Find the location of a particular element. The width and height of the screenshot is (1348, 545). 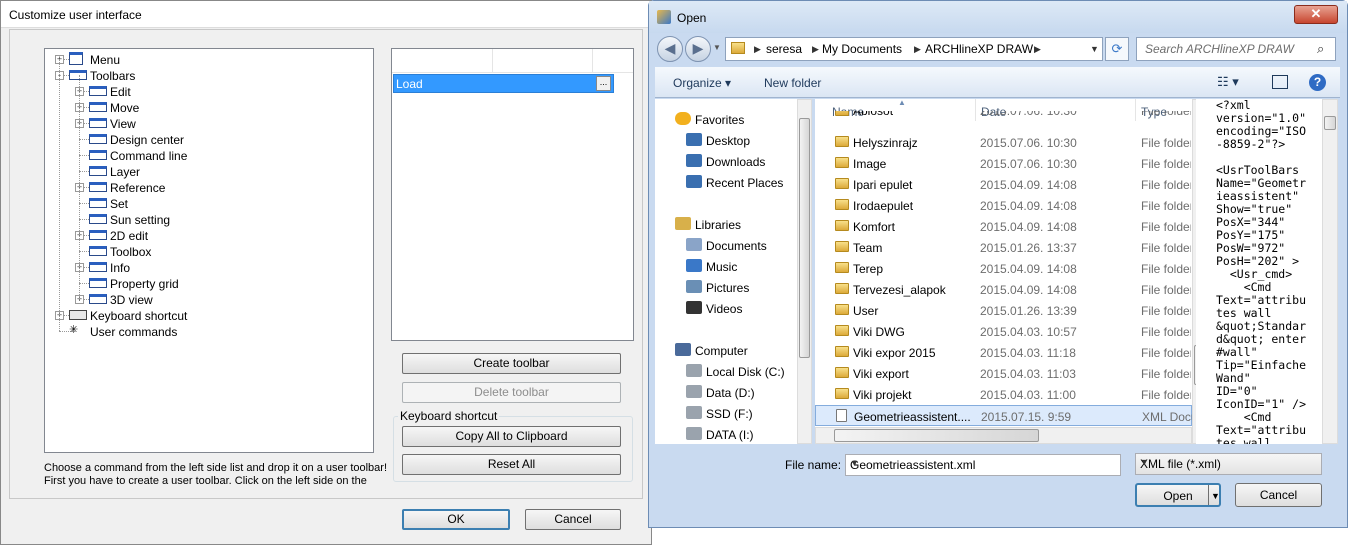

file-row: Terep 2015.04.09. 14:08 File folder is located at coordinates (1003, 268).